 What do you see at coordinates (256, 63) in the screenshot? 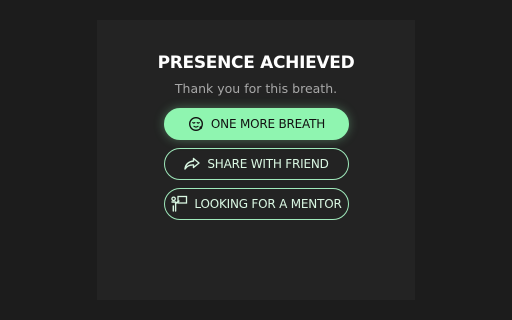
I see `page-title: PRESENCE ACHIEVED` at bounding box center [256, 63].